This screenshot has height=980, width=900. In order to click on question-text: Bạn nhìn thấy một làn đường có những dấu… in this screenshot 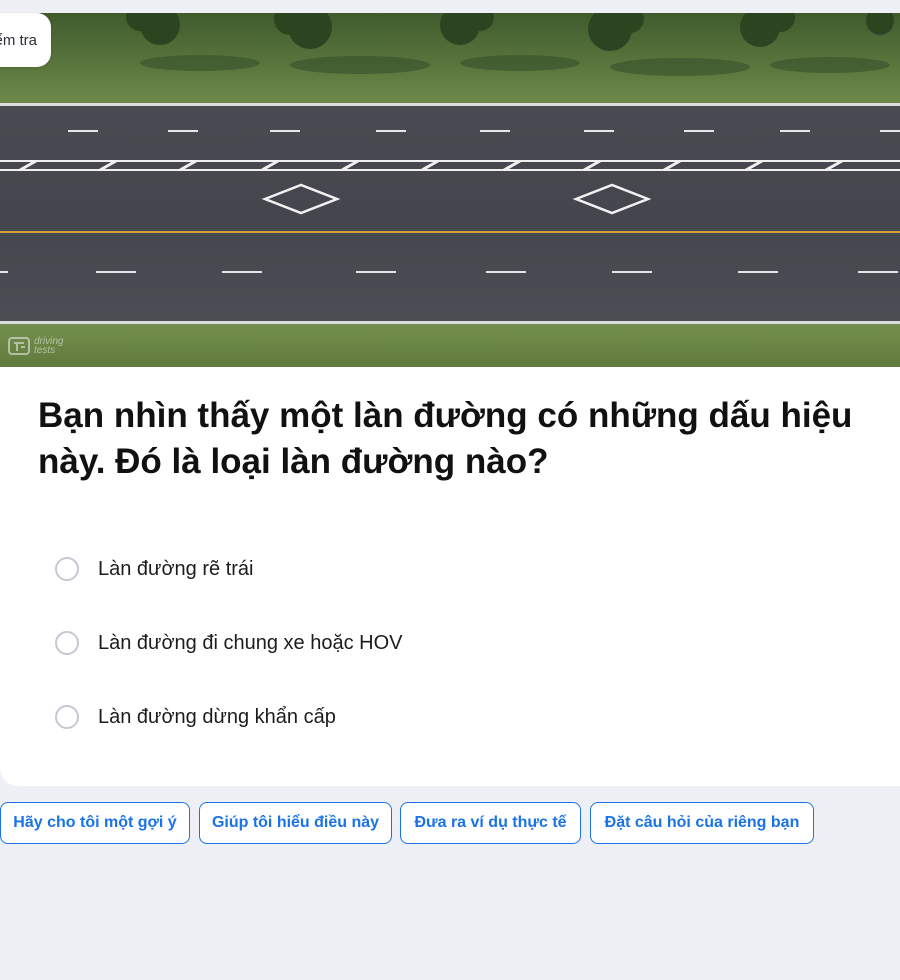, I will do `click(445, 438)`.